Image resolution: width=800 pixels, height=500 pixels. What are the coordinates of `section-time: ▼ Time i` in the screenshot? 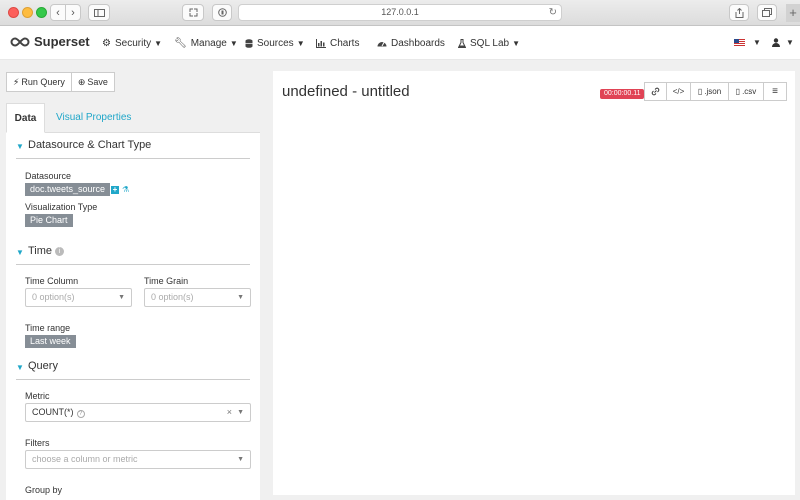 It's located at (133, 254).